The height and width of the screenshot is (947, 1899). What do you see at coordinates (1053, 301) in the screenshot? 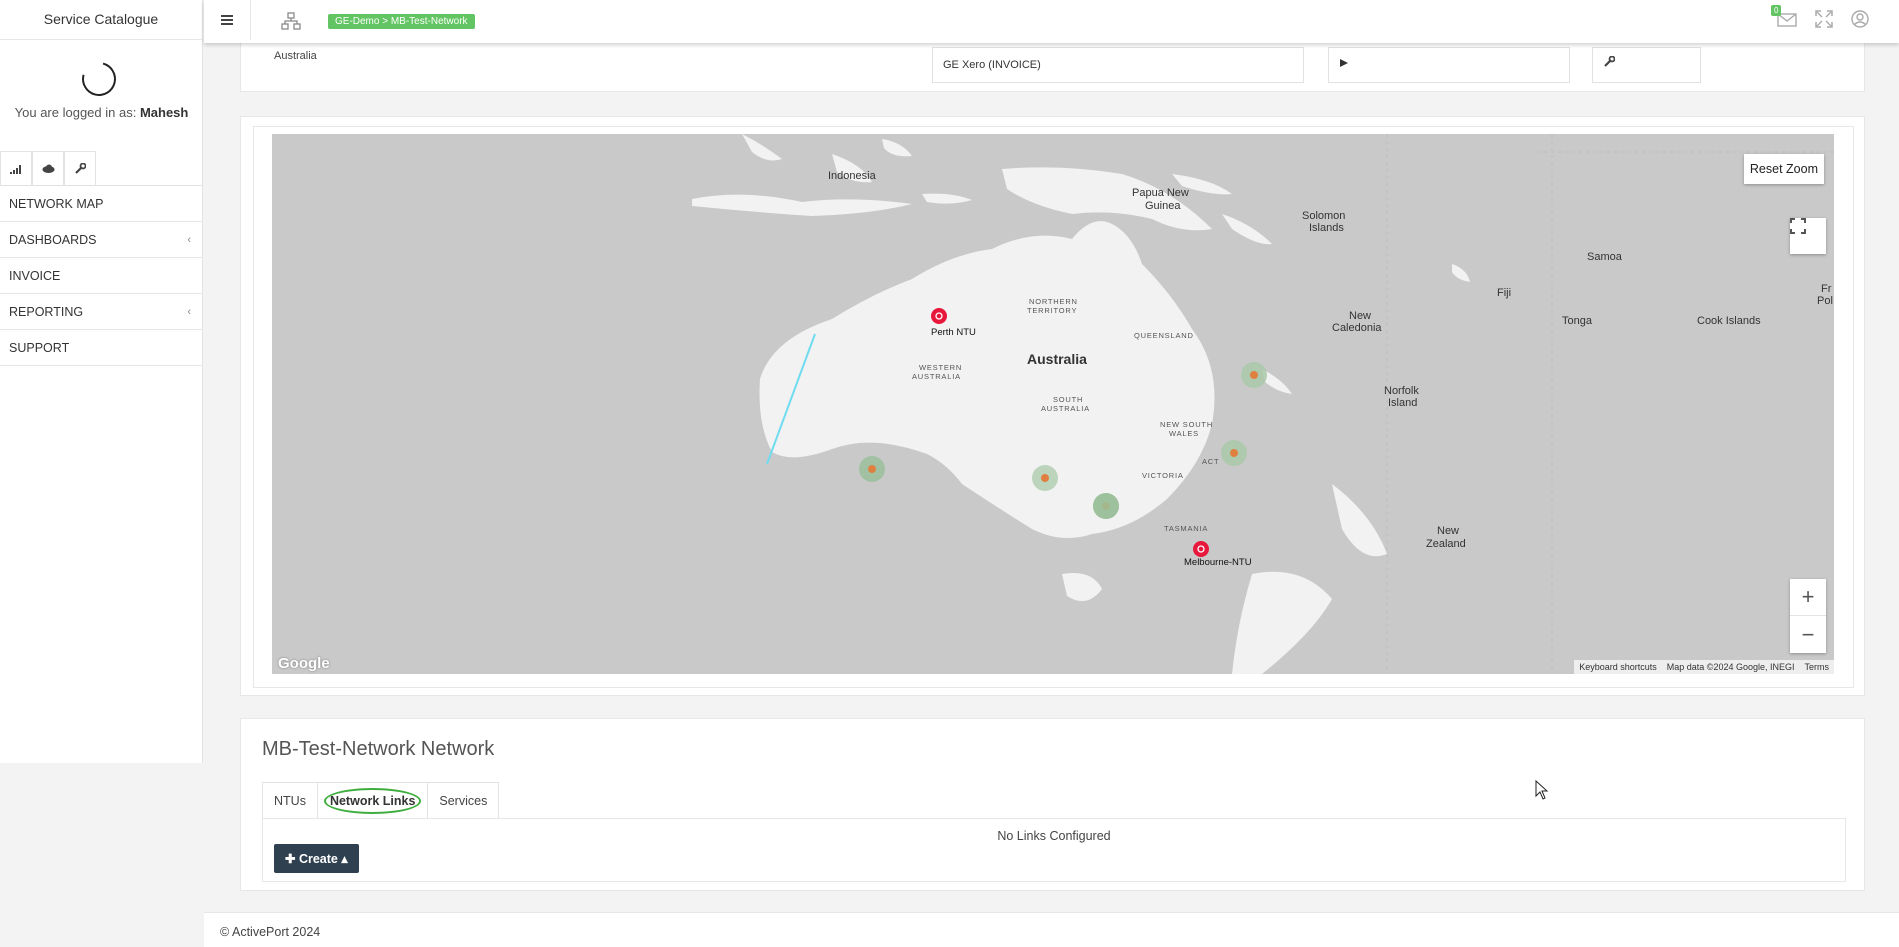
I see `map-label: NORTHERN` at bounding box center [1053, 301].